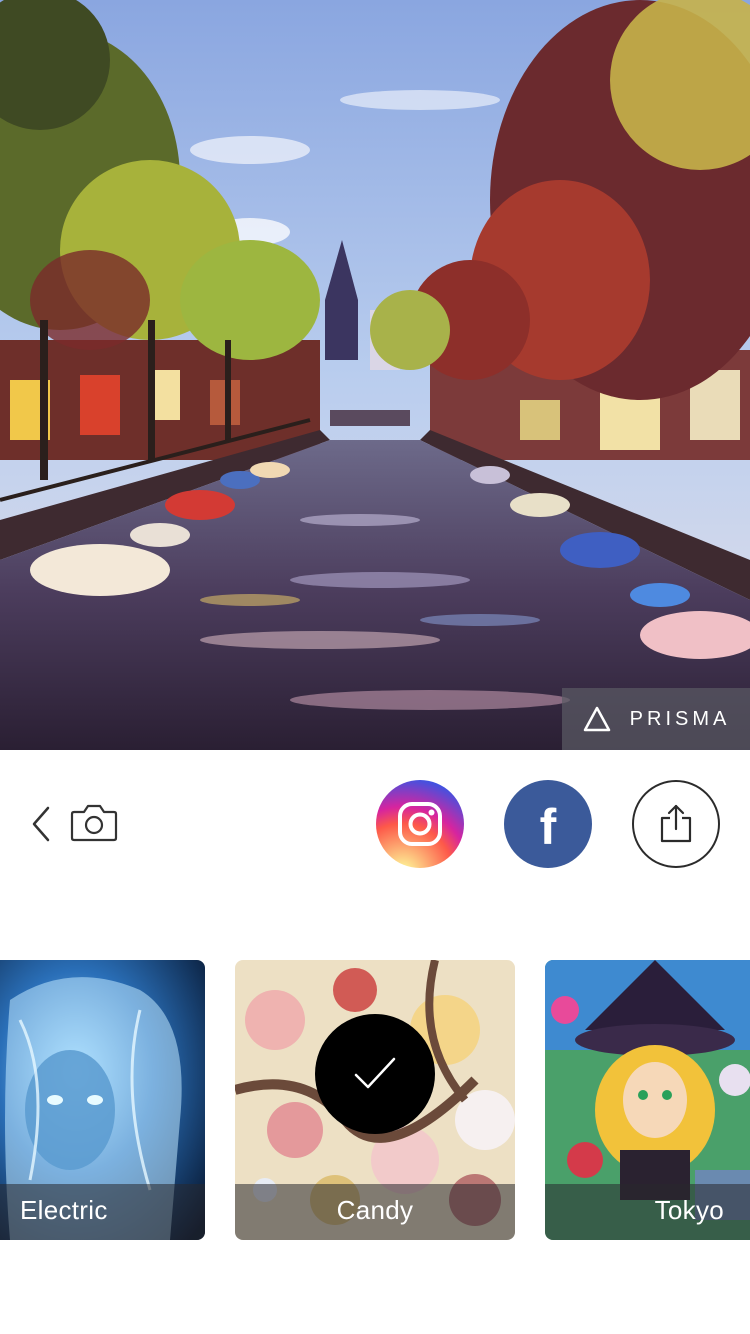 This screenshot has height=1334, width=750. Describe the element at coordinates (548, 827) in the screenshot. I see `facebook-icon: f` at that location.